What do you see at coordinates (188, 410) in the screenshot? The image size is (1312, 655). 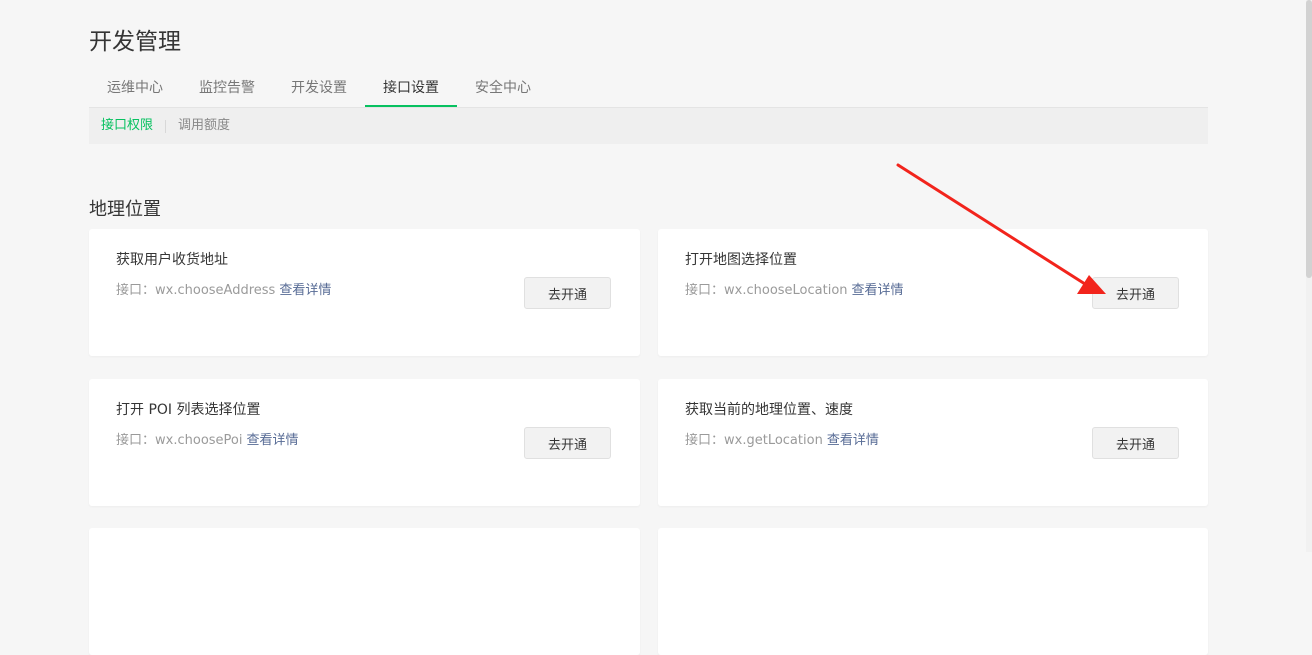 I see `card-name: 打开 POI 列表选择位置` at bounding box center [188, 410].